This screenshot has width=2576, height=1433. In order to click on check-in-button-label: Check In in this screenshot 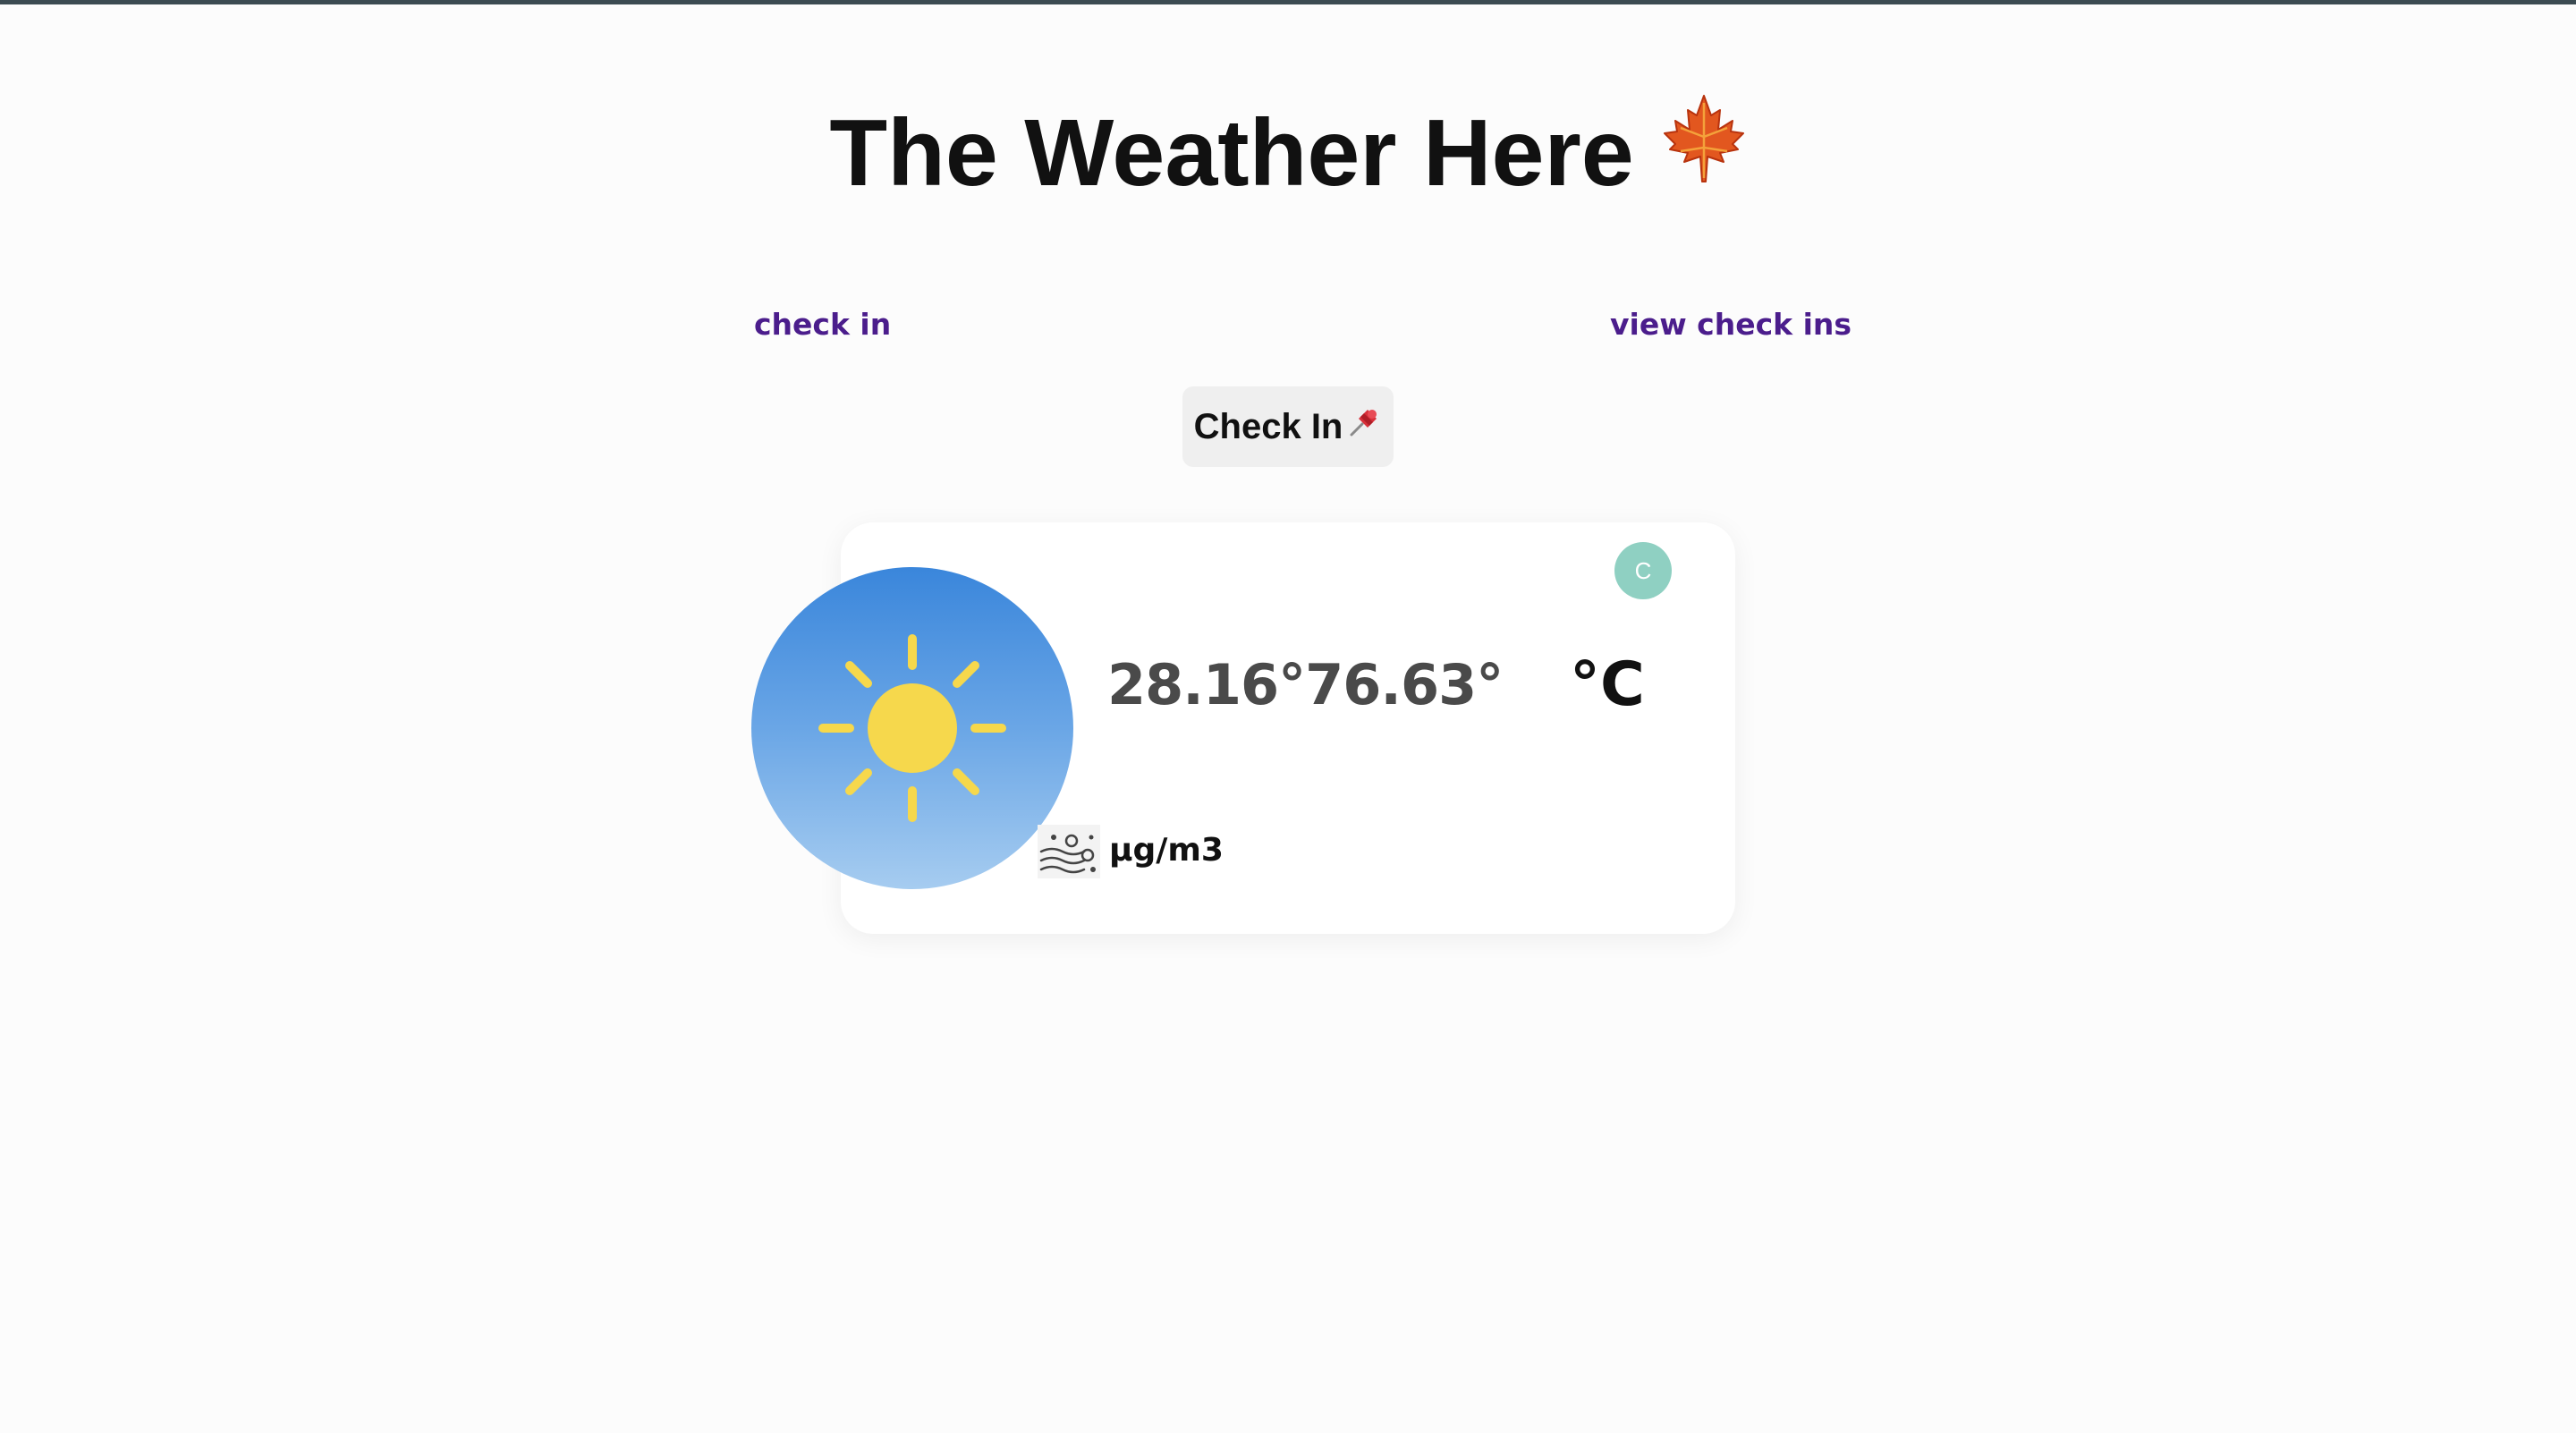, I will do `click(1268, 426)`.